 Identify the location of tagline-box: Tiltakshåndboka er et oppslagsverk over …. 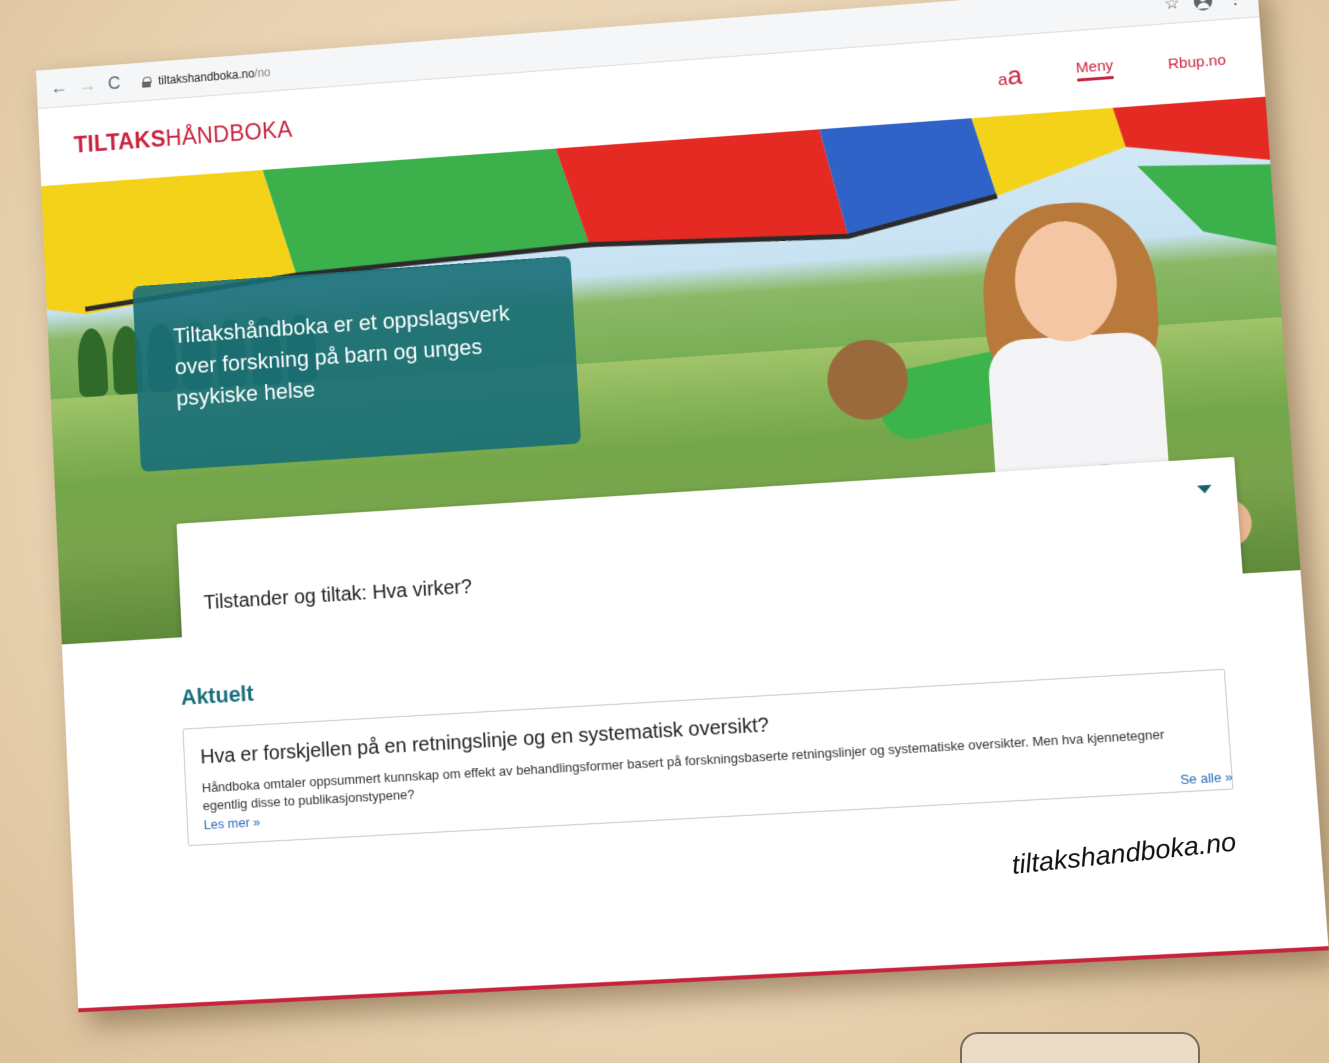
(357, 363).